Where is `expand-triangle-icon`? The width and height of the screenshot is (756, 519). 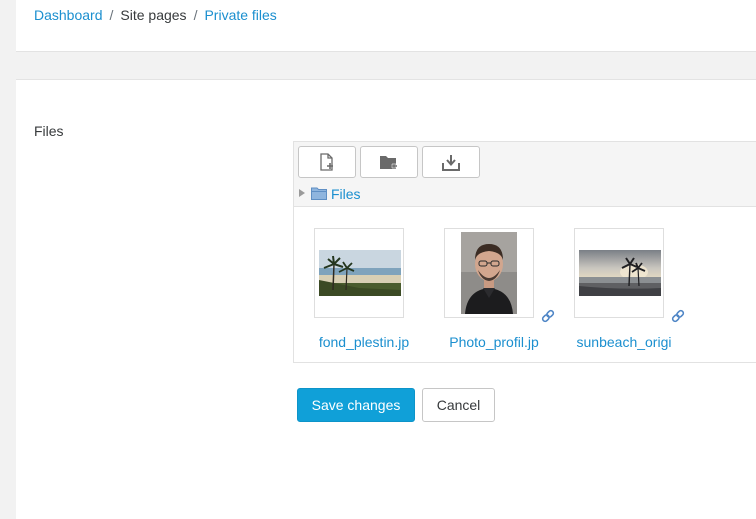
expand-triangle-icon is located at coordinates (302, 193).